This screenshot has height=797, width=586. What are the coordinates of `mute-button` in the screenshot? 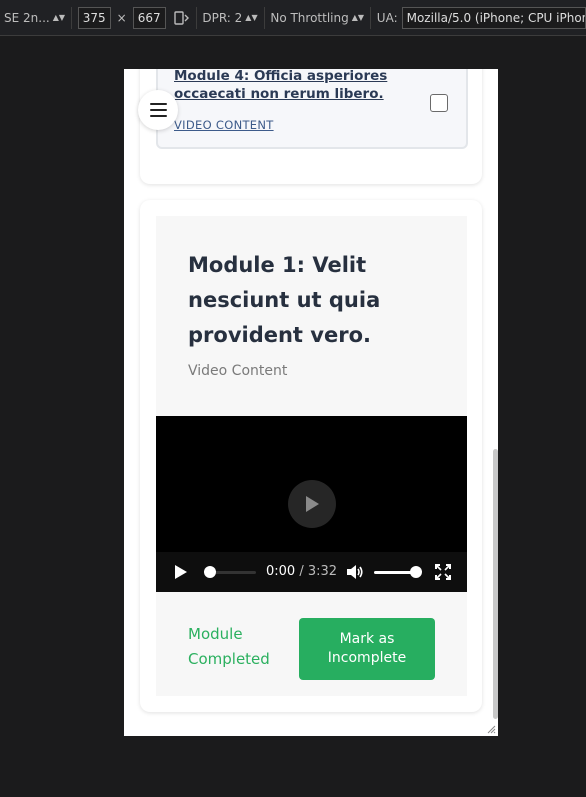 It's located at (355, 572).